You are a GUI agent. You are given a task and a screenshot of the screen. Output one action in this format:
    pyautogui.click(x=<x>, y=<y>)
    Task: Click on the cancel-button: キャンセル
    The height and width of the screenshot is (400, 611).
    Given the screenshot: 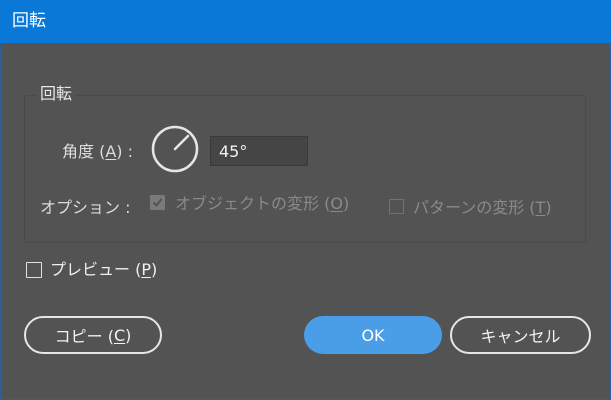 What is the action you would take?
    pyautogui.click(x=520, y=335)
    